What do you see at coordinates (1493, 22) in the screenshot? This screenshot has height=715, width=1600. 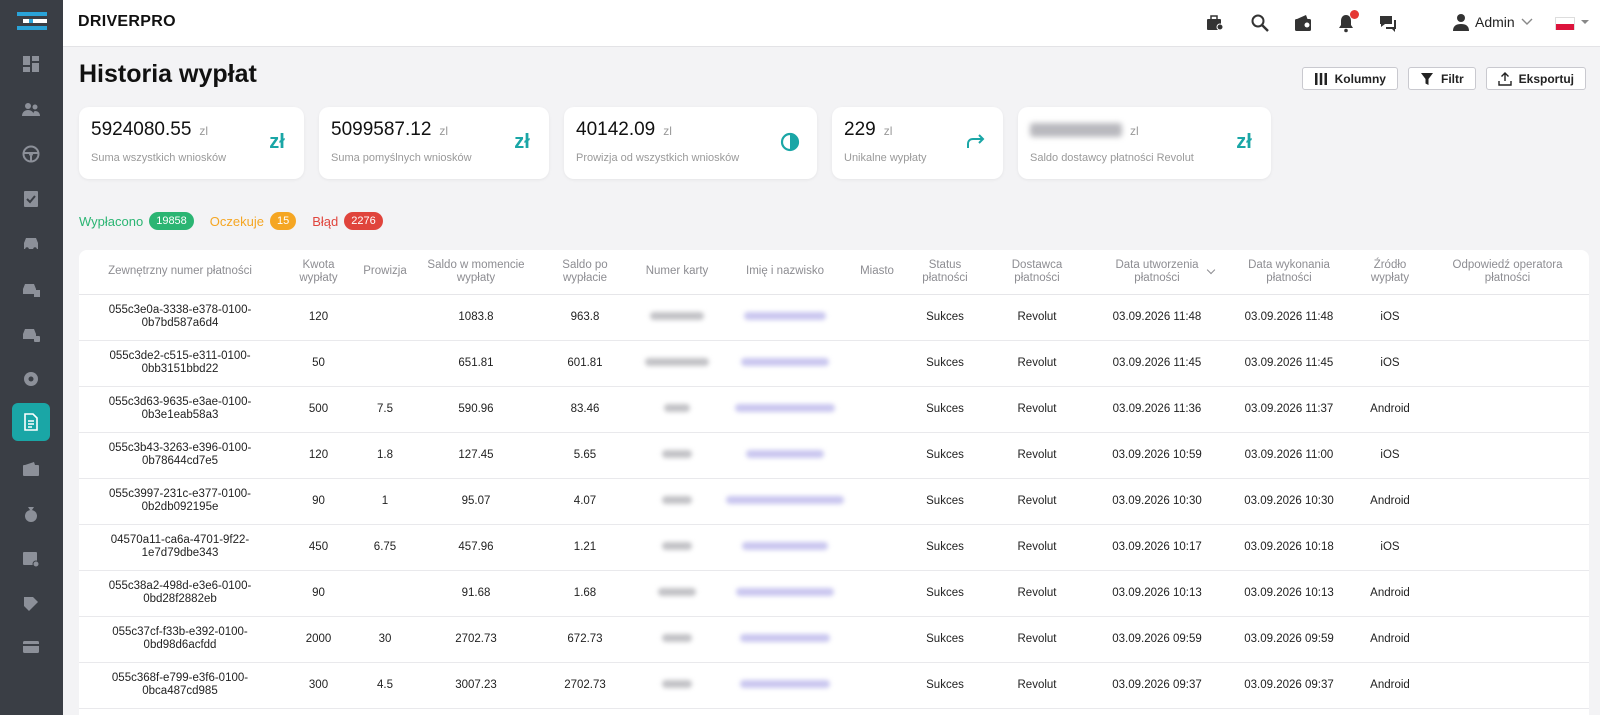 I see `user-menu: Admin` at bounding box center [1493, 22].